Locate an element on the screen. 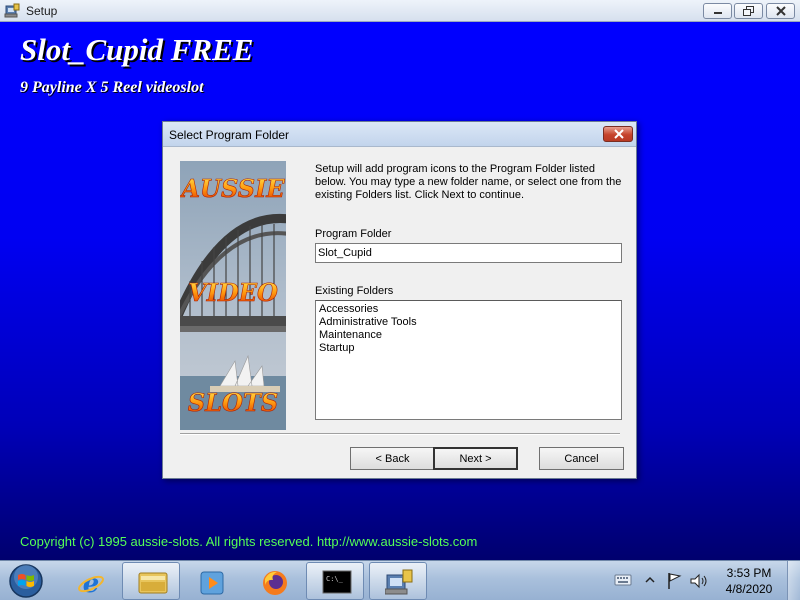 Image resolution: width=800 pixels, height=600 pixels. file-explorer-icon is located at coordinates (153, 583).